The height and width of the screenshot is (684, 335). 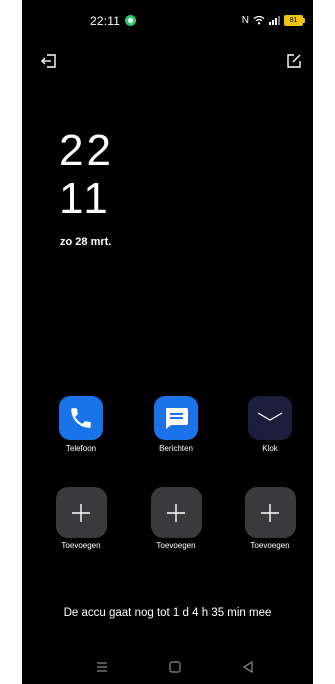 I want to click on home-icon, so click(x=175, y=667).